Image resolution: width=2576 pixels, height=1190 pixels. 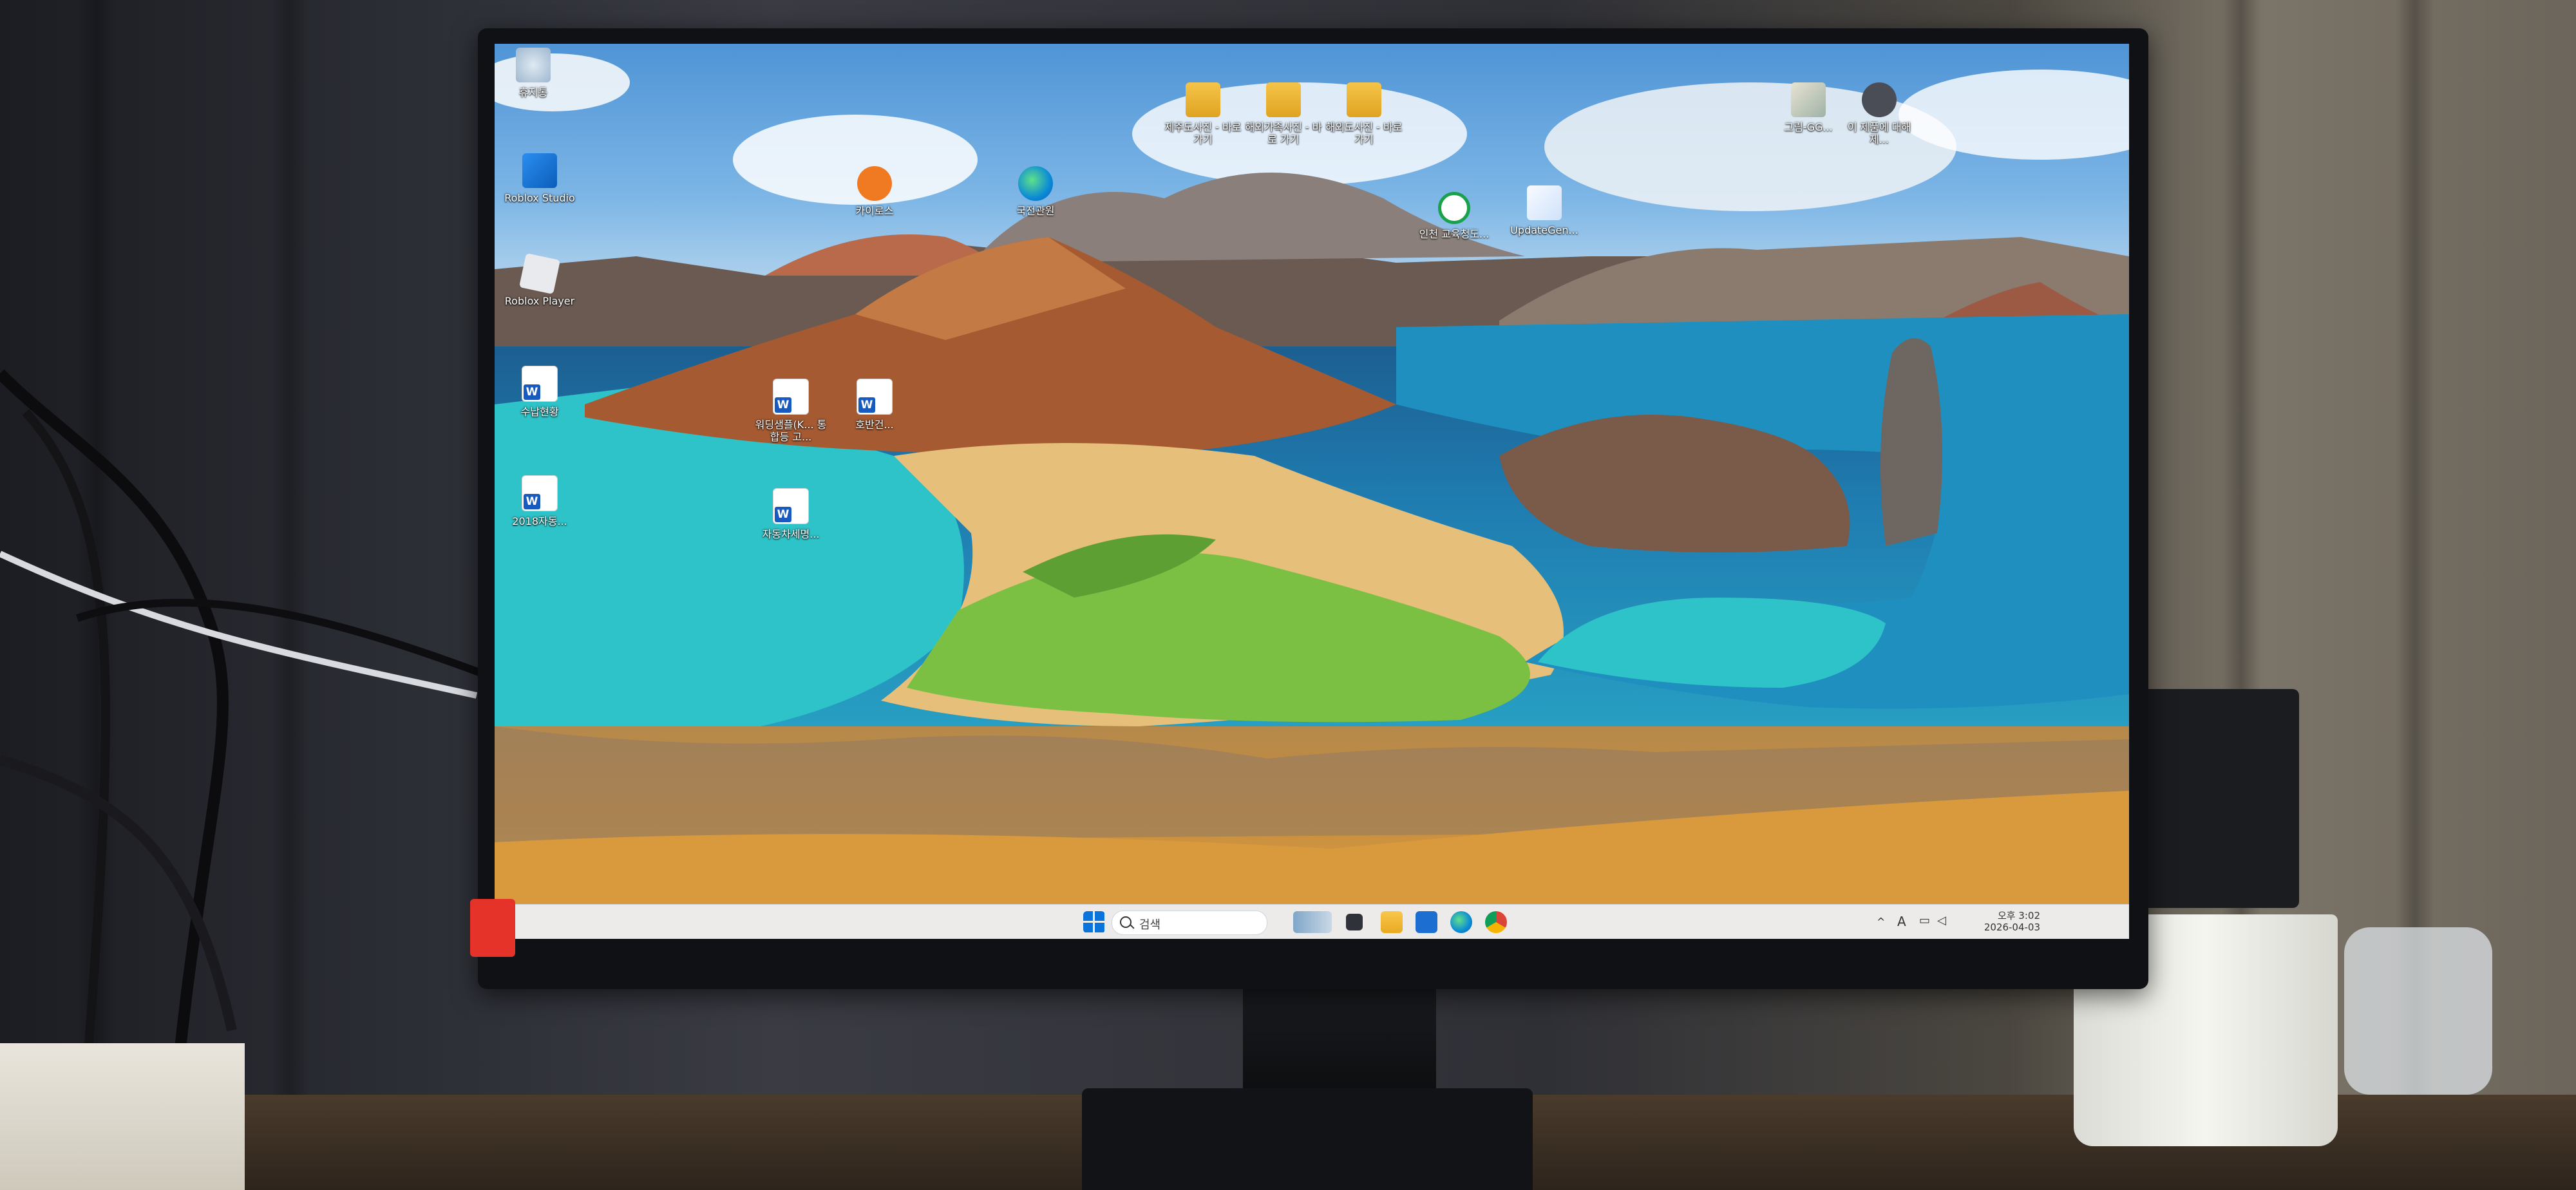 What do you see at coordinates (1454, 208) in the screenshot?
I see `green-app-icon` at bounding box center [1454, 208].